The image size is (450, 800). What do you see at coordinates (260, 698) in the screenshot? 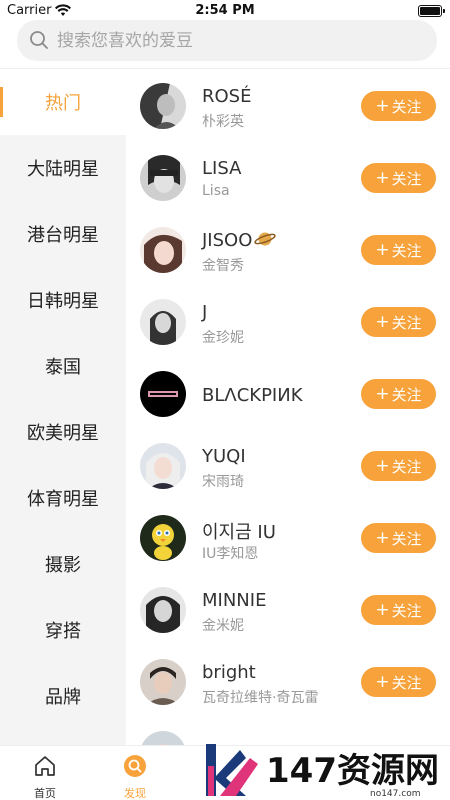
I see `idol-subname: 瓦奇拉维特·奇瓦雷` at bounding box center [260, 698].